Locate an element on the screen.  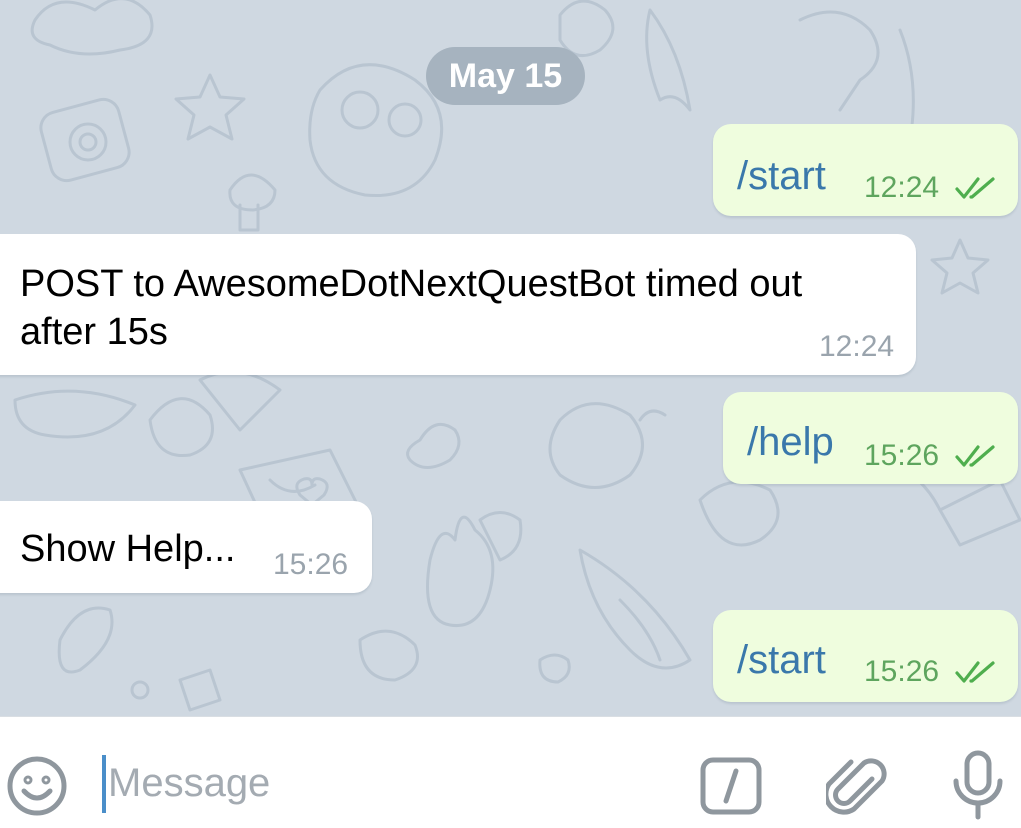
message-composer is located at coordinates (510, 772).